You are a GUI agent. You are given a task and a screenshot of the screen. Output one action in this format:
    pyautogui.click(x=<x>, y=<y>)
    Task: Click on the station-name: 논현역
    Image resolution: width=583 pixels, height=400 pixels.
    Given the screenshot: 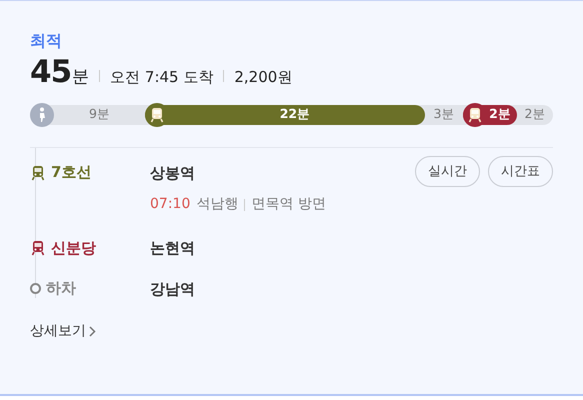 What is the action you would take?
    pyautogui.click(x=173, y=248)
    